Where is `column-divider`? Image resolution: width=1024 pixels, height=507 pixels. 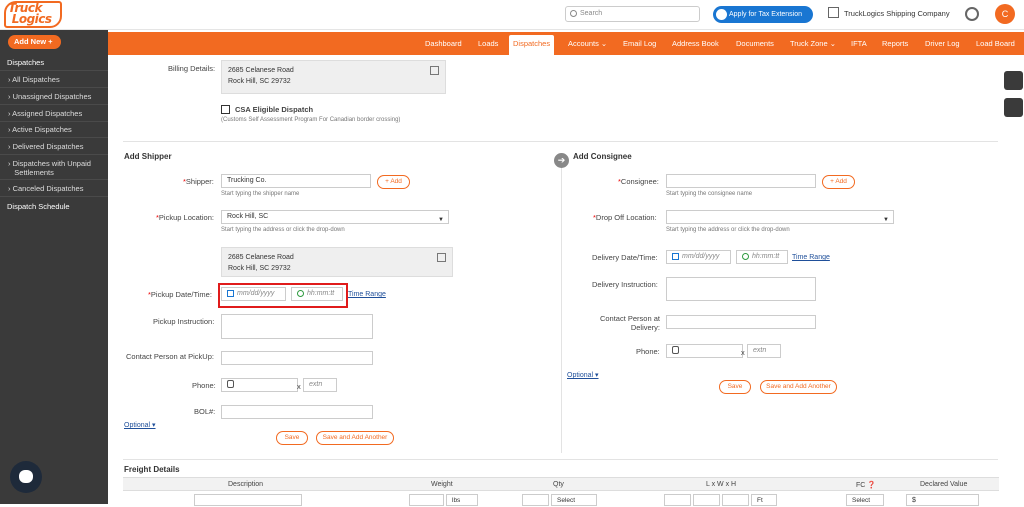
column-divider is located at coordinates (561, 303).